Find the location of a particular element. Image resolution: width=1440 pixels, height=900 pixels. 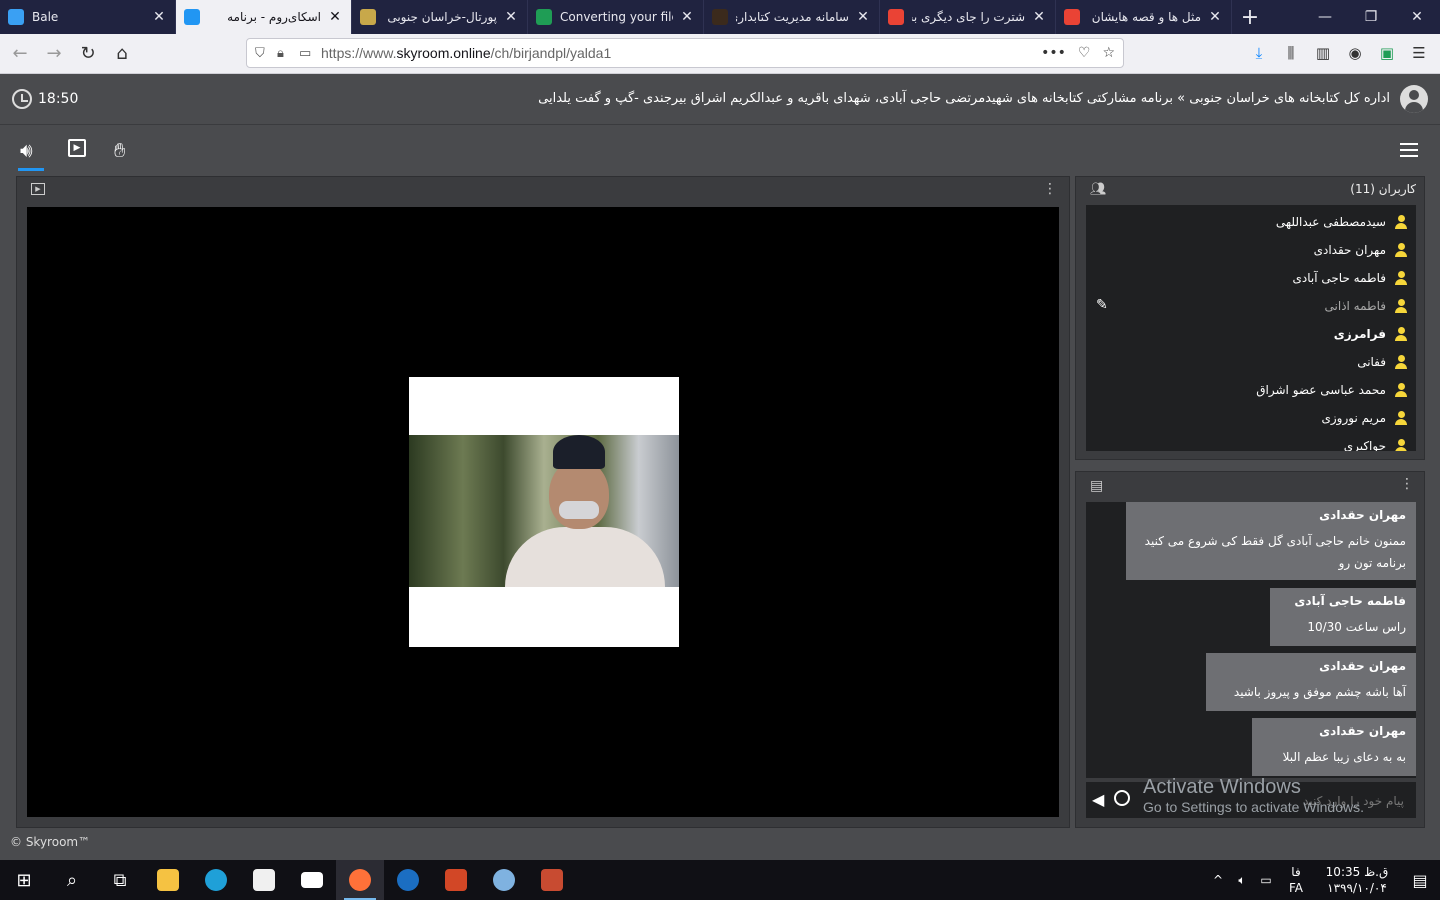

tab-label: Bale is located at coordinates (45, 17).